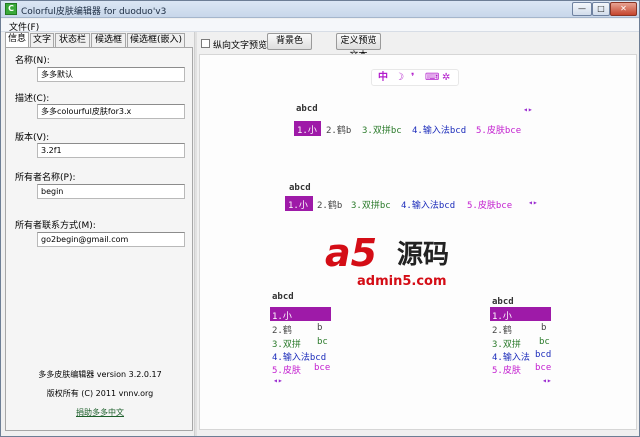 The width and height of the screenshot is (640, 437). I want to click on maximize-button: □, so click(601, 9).